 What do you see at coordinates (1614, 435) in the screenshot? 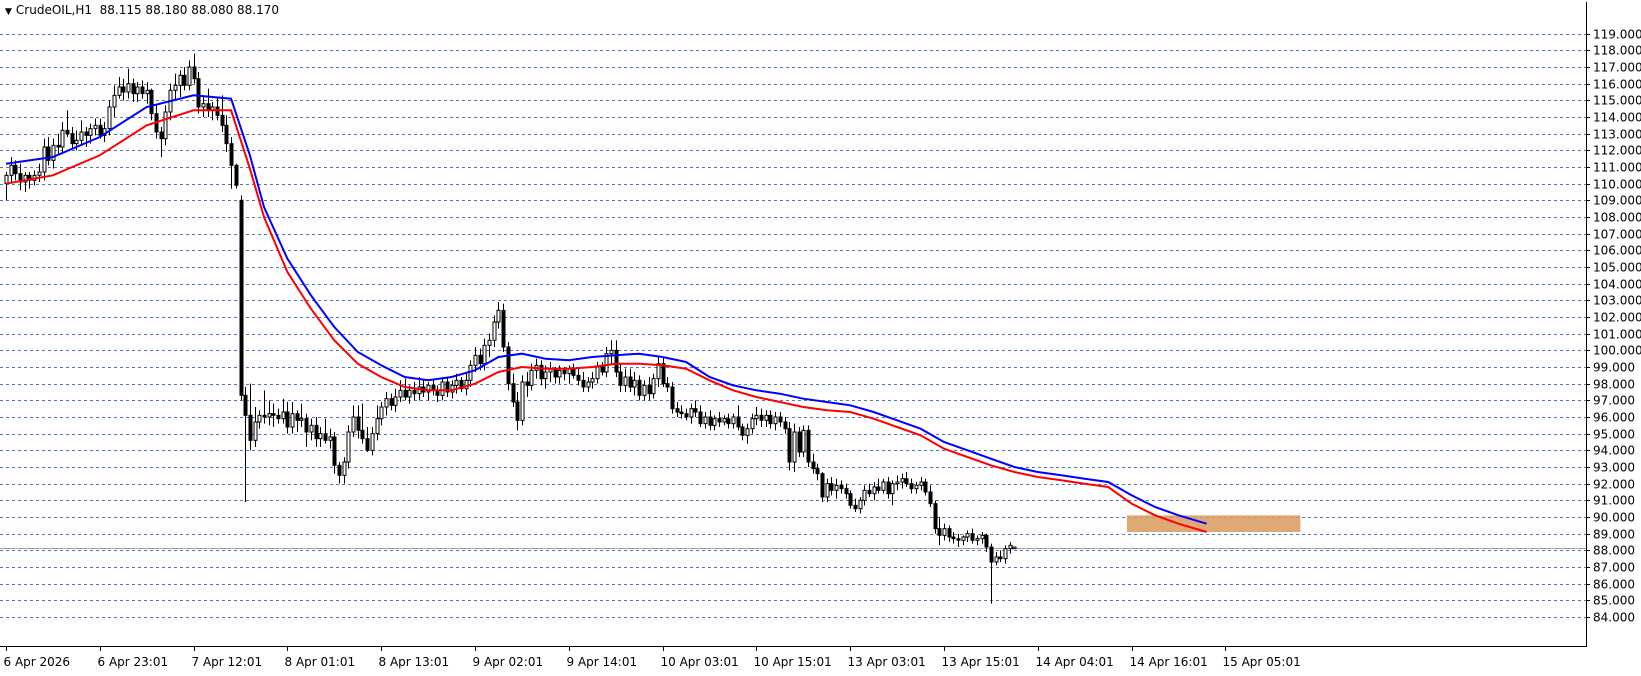
I see `y-tick-label: 95.000` at bounding box center [1614, 435].